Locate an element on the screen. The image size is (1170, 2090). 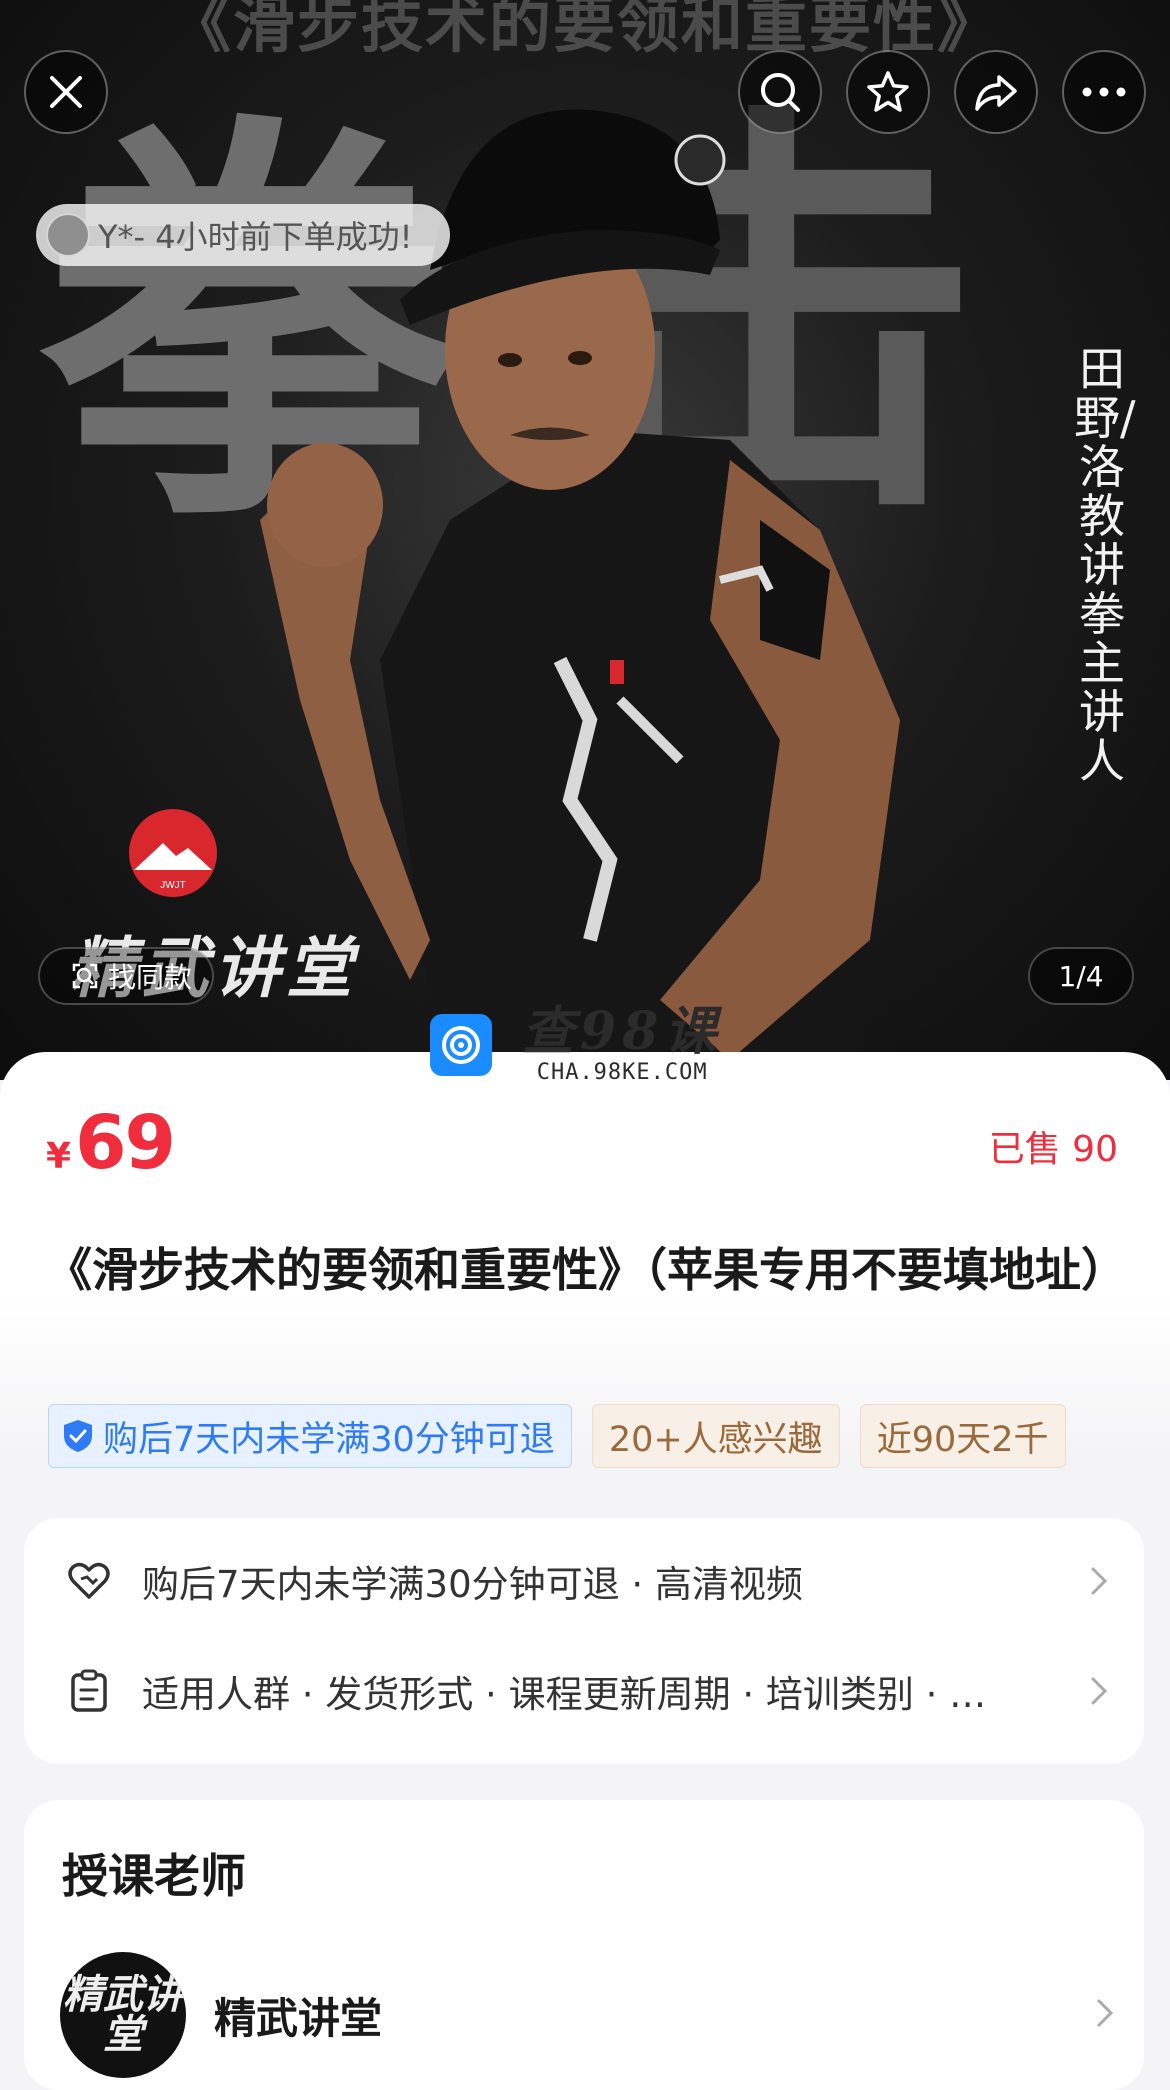
brand-logo-badge: JWJT is located at coordinates (173, 885).